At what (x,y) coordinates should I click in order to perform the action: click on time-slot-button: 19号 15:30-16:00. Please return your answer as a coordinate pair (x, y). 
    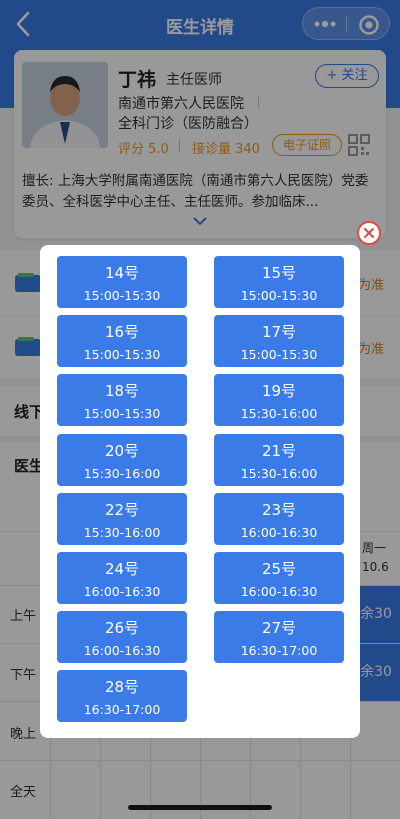
    Looking at the image, I should click on (279, 400).